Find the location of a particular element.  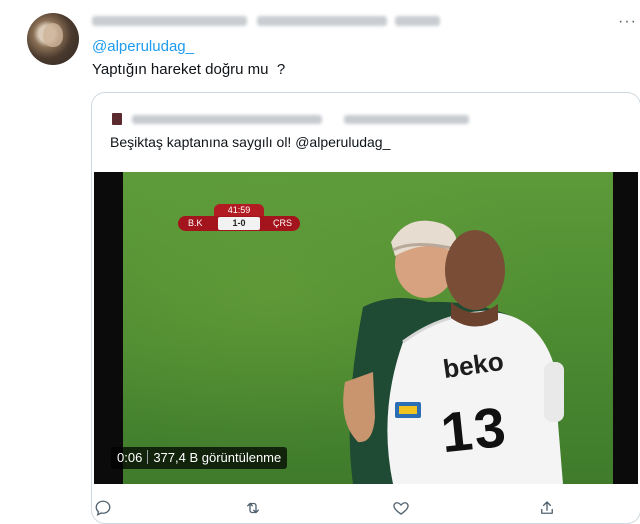

video-duration: 0:06 is located at coordinates (130, 457).